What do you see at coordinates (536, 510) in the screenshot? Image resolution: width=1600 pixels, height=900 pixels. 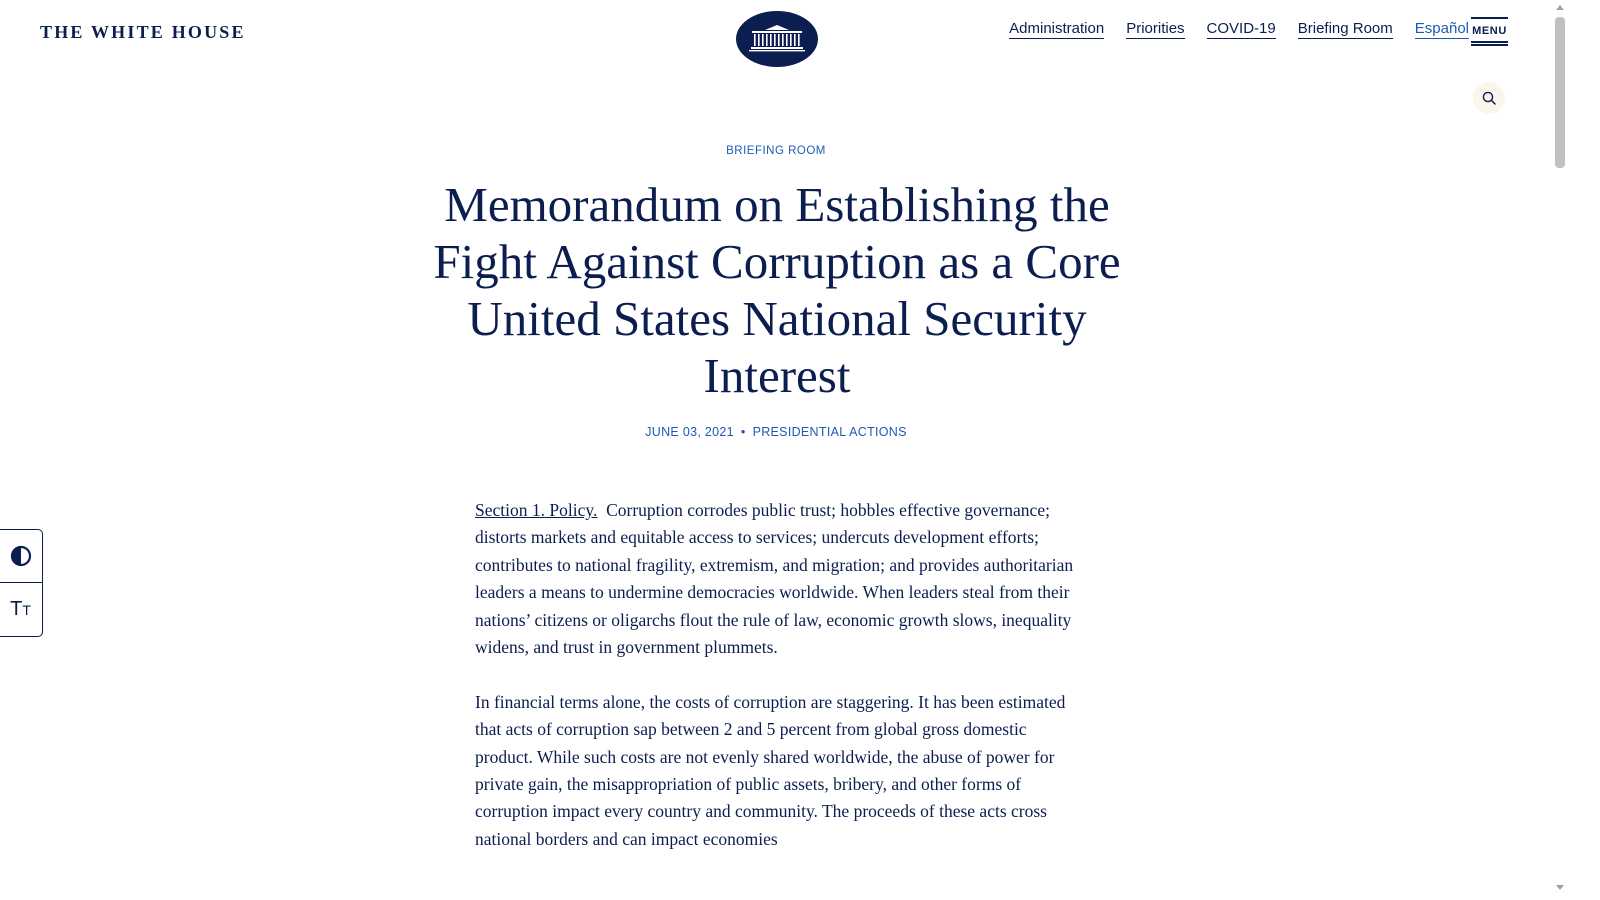 I see `section-heading: Section 1. Policy.` at bounding box center [536, 510].